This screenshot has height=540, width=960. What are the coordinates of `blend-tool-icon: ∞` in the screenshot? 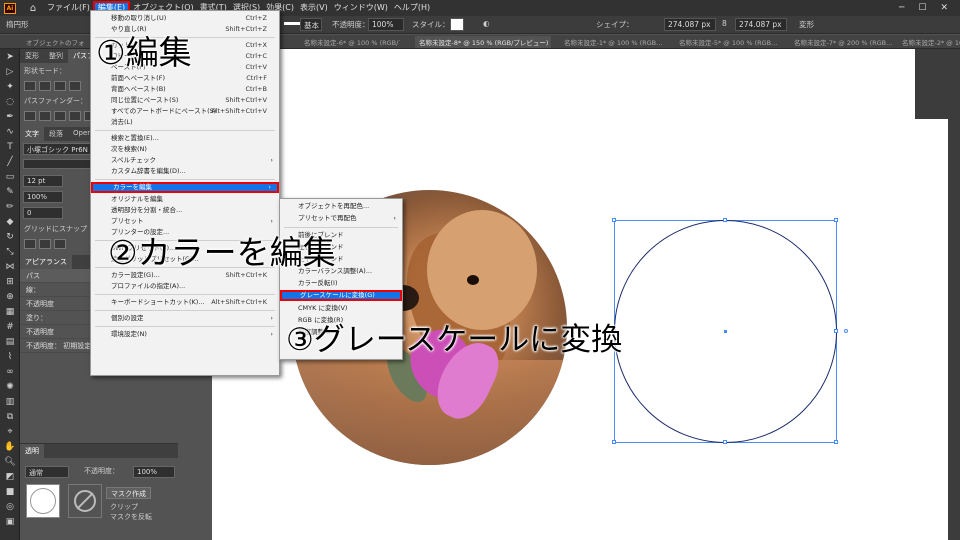 It's located at (10, 371).